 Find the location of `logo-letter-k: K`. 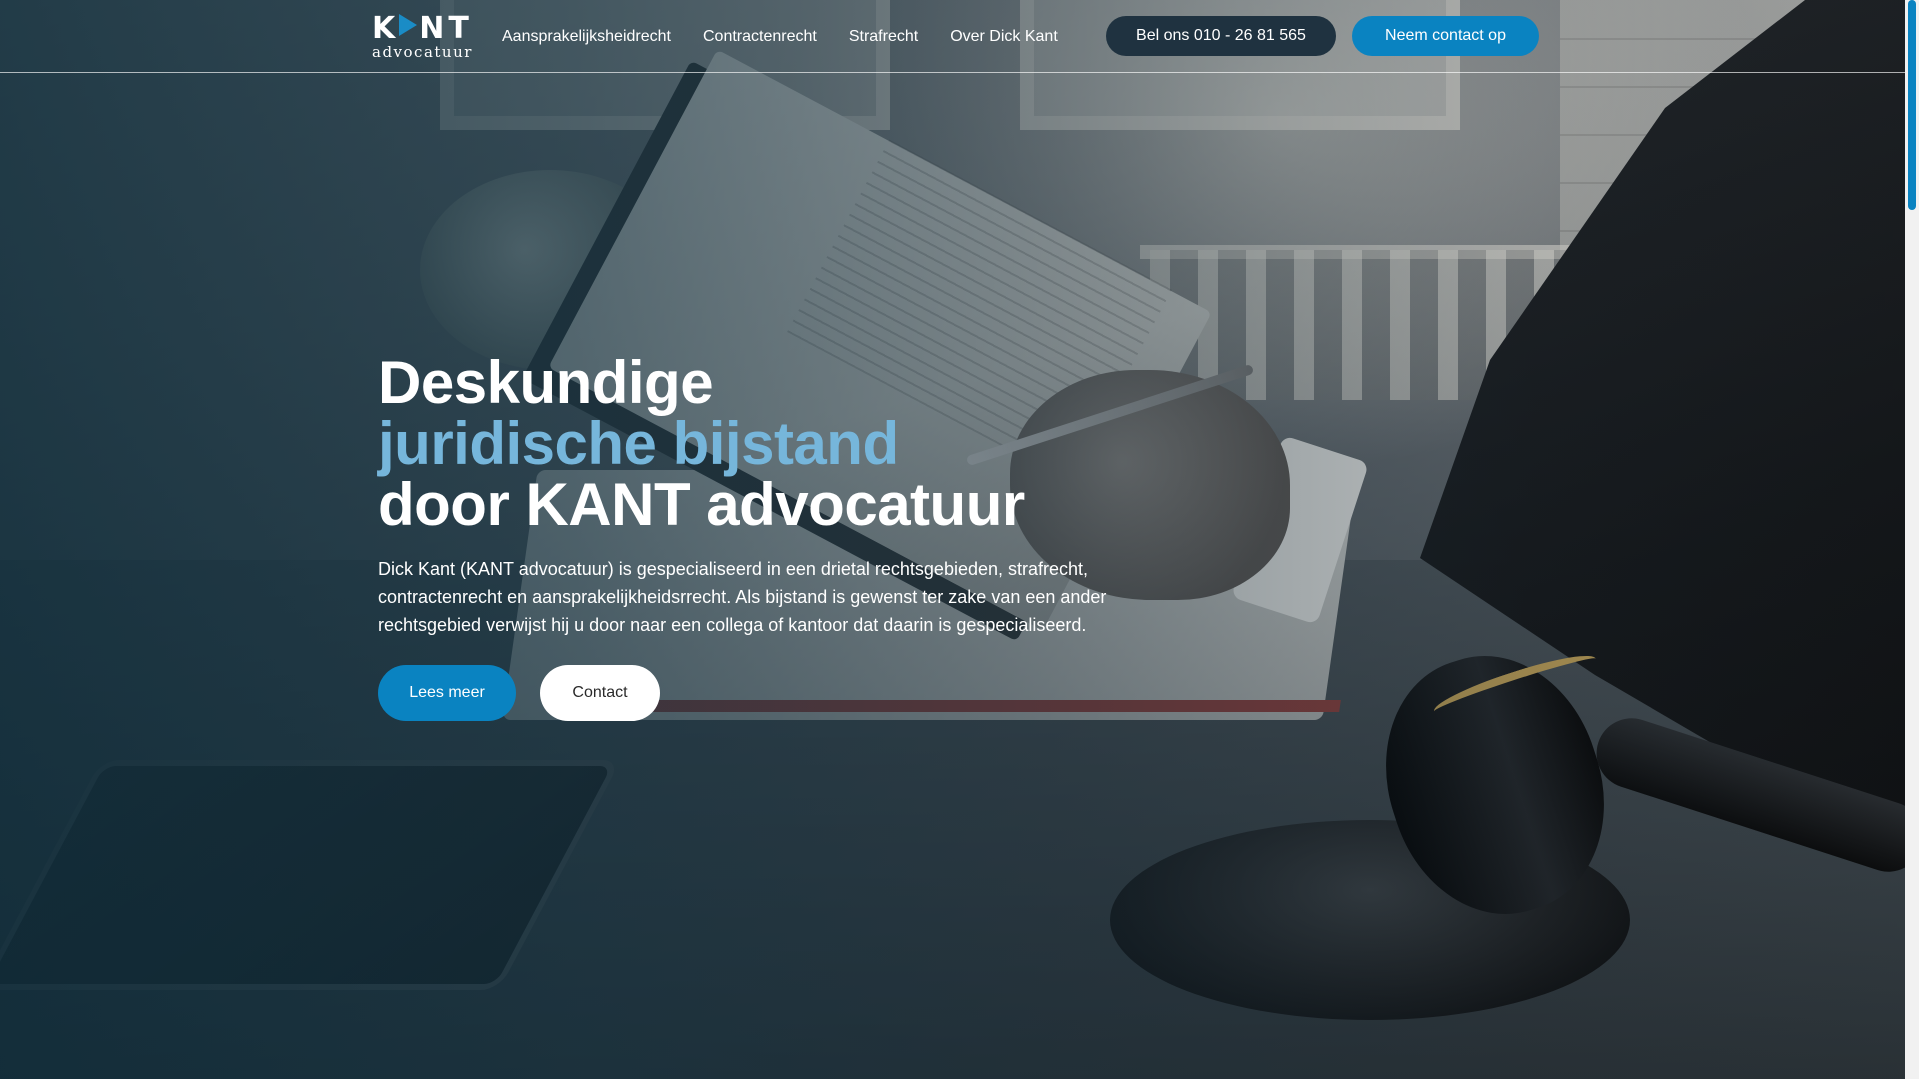

logo-letter-k: K is located at coordinates (386, 28).